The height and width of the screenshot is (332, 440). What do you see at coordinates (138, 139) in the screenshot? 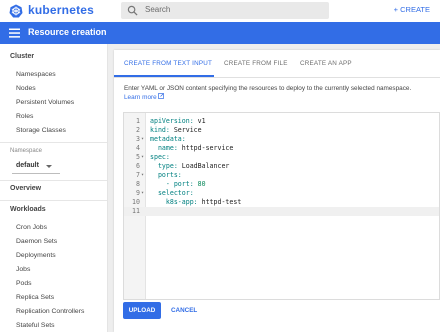
I see `line-number: 3` at bounding box center [138, 139].